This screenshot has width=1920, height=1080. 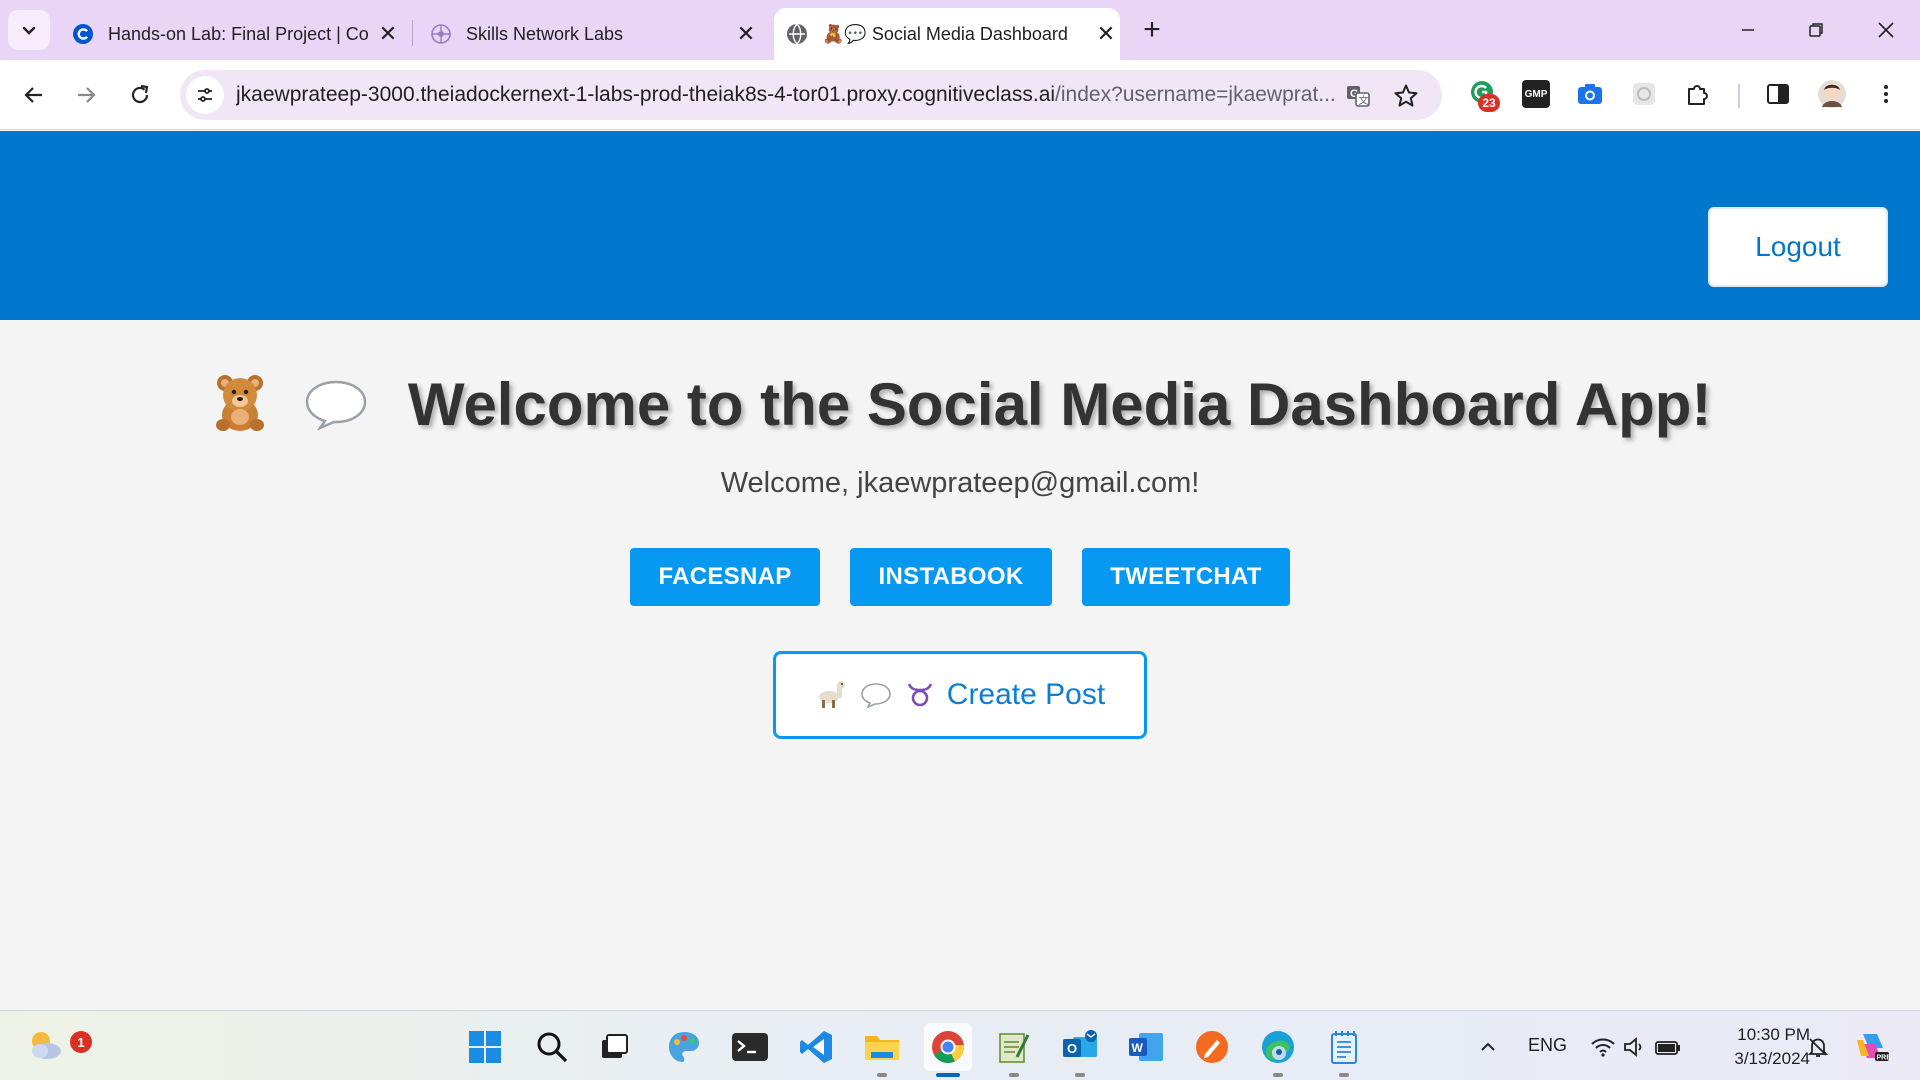 I want to click on paint-icon, so click(x=684, y=1047).